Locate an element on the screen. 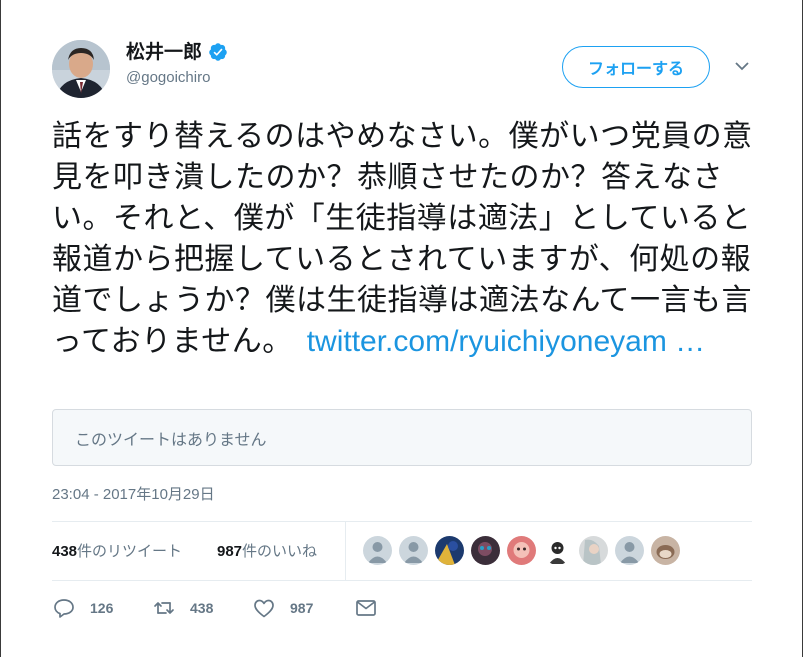 The height and width of the screenshot is (657, 803). display-name-row: 松井一郎 is located at coordinates (177, 52).